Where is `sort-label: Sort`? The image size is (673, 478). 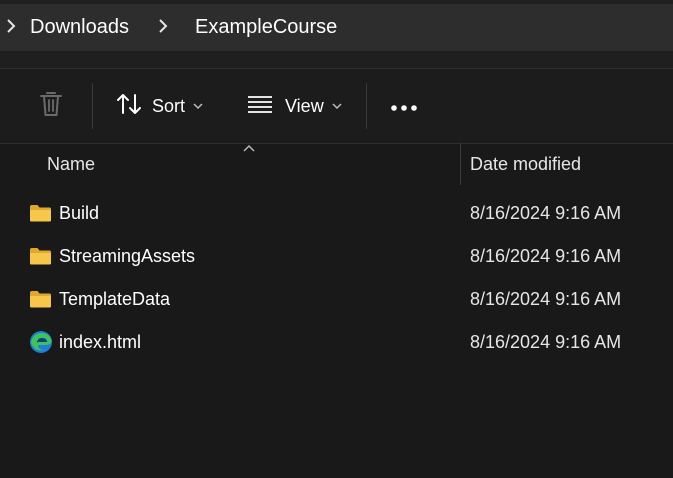 sort-label: Sort is located at coordinates (169, 105).